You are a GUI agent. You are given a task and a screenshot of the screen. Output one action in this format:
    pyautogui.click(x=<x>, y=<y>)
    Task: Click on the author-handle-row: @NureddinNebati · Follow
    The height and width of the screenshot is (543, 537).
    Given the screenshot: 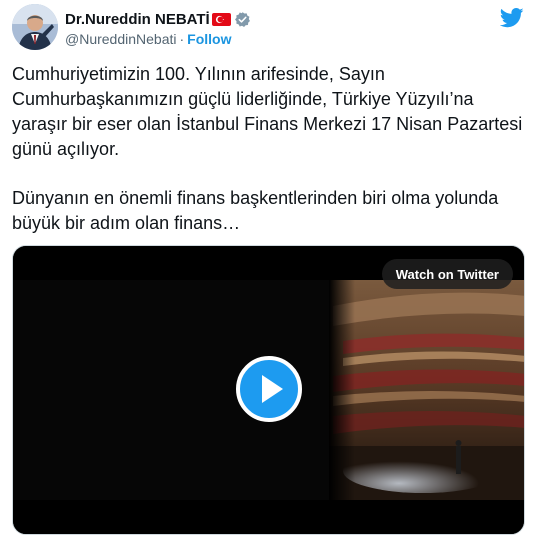 What is the action you would take?
    pyautogui.click(x=148, y=39)
    